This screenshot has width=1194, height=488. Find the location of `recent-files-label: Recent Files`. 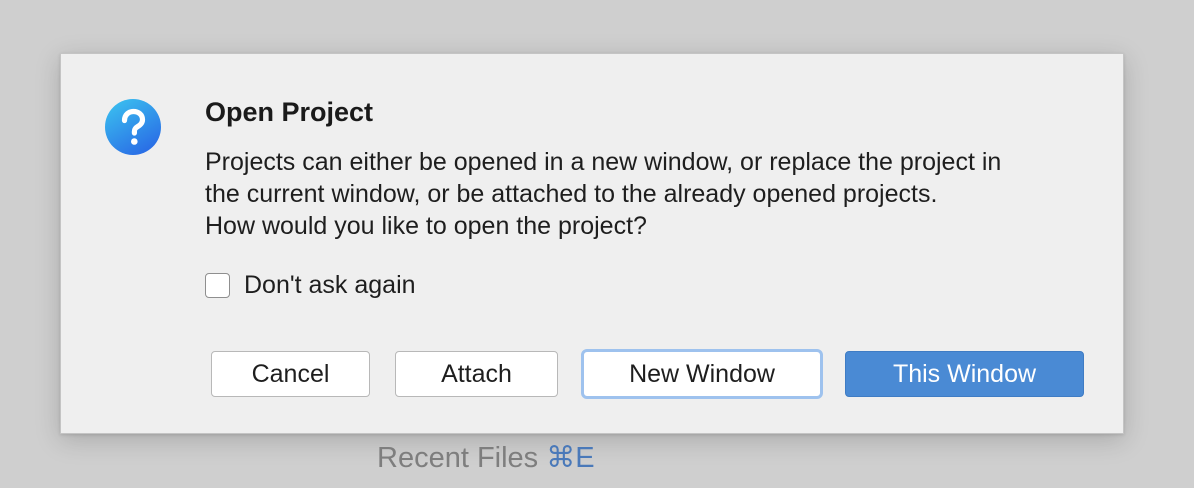

recent-files-label: Recent Files is located at coordinates (458, 458).